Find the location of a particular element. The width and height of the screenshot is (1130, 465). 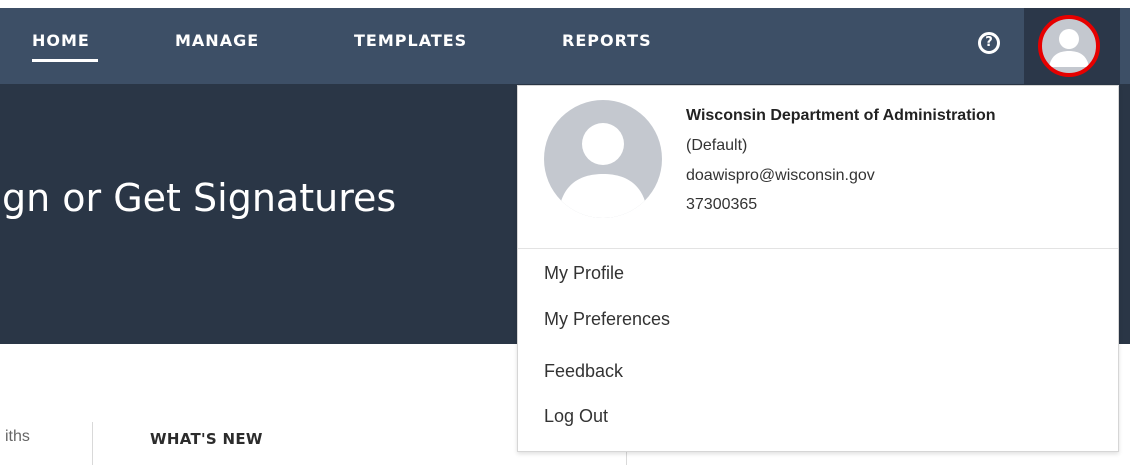

tab-manage: MANAGE is located at coordinates (217, 46).